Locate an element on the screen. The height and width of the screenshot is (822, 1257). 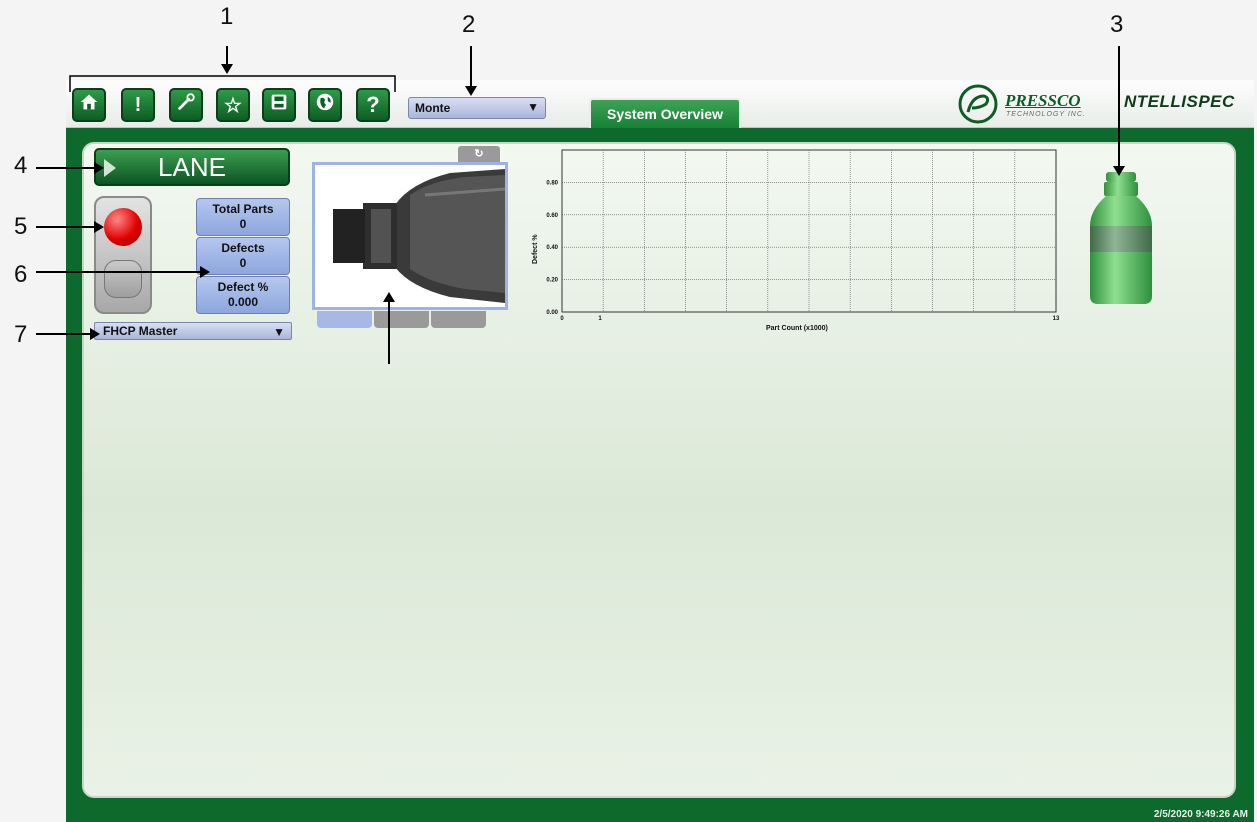
save-icon is located at coordinates (279, 105).